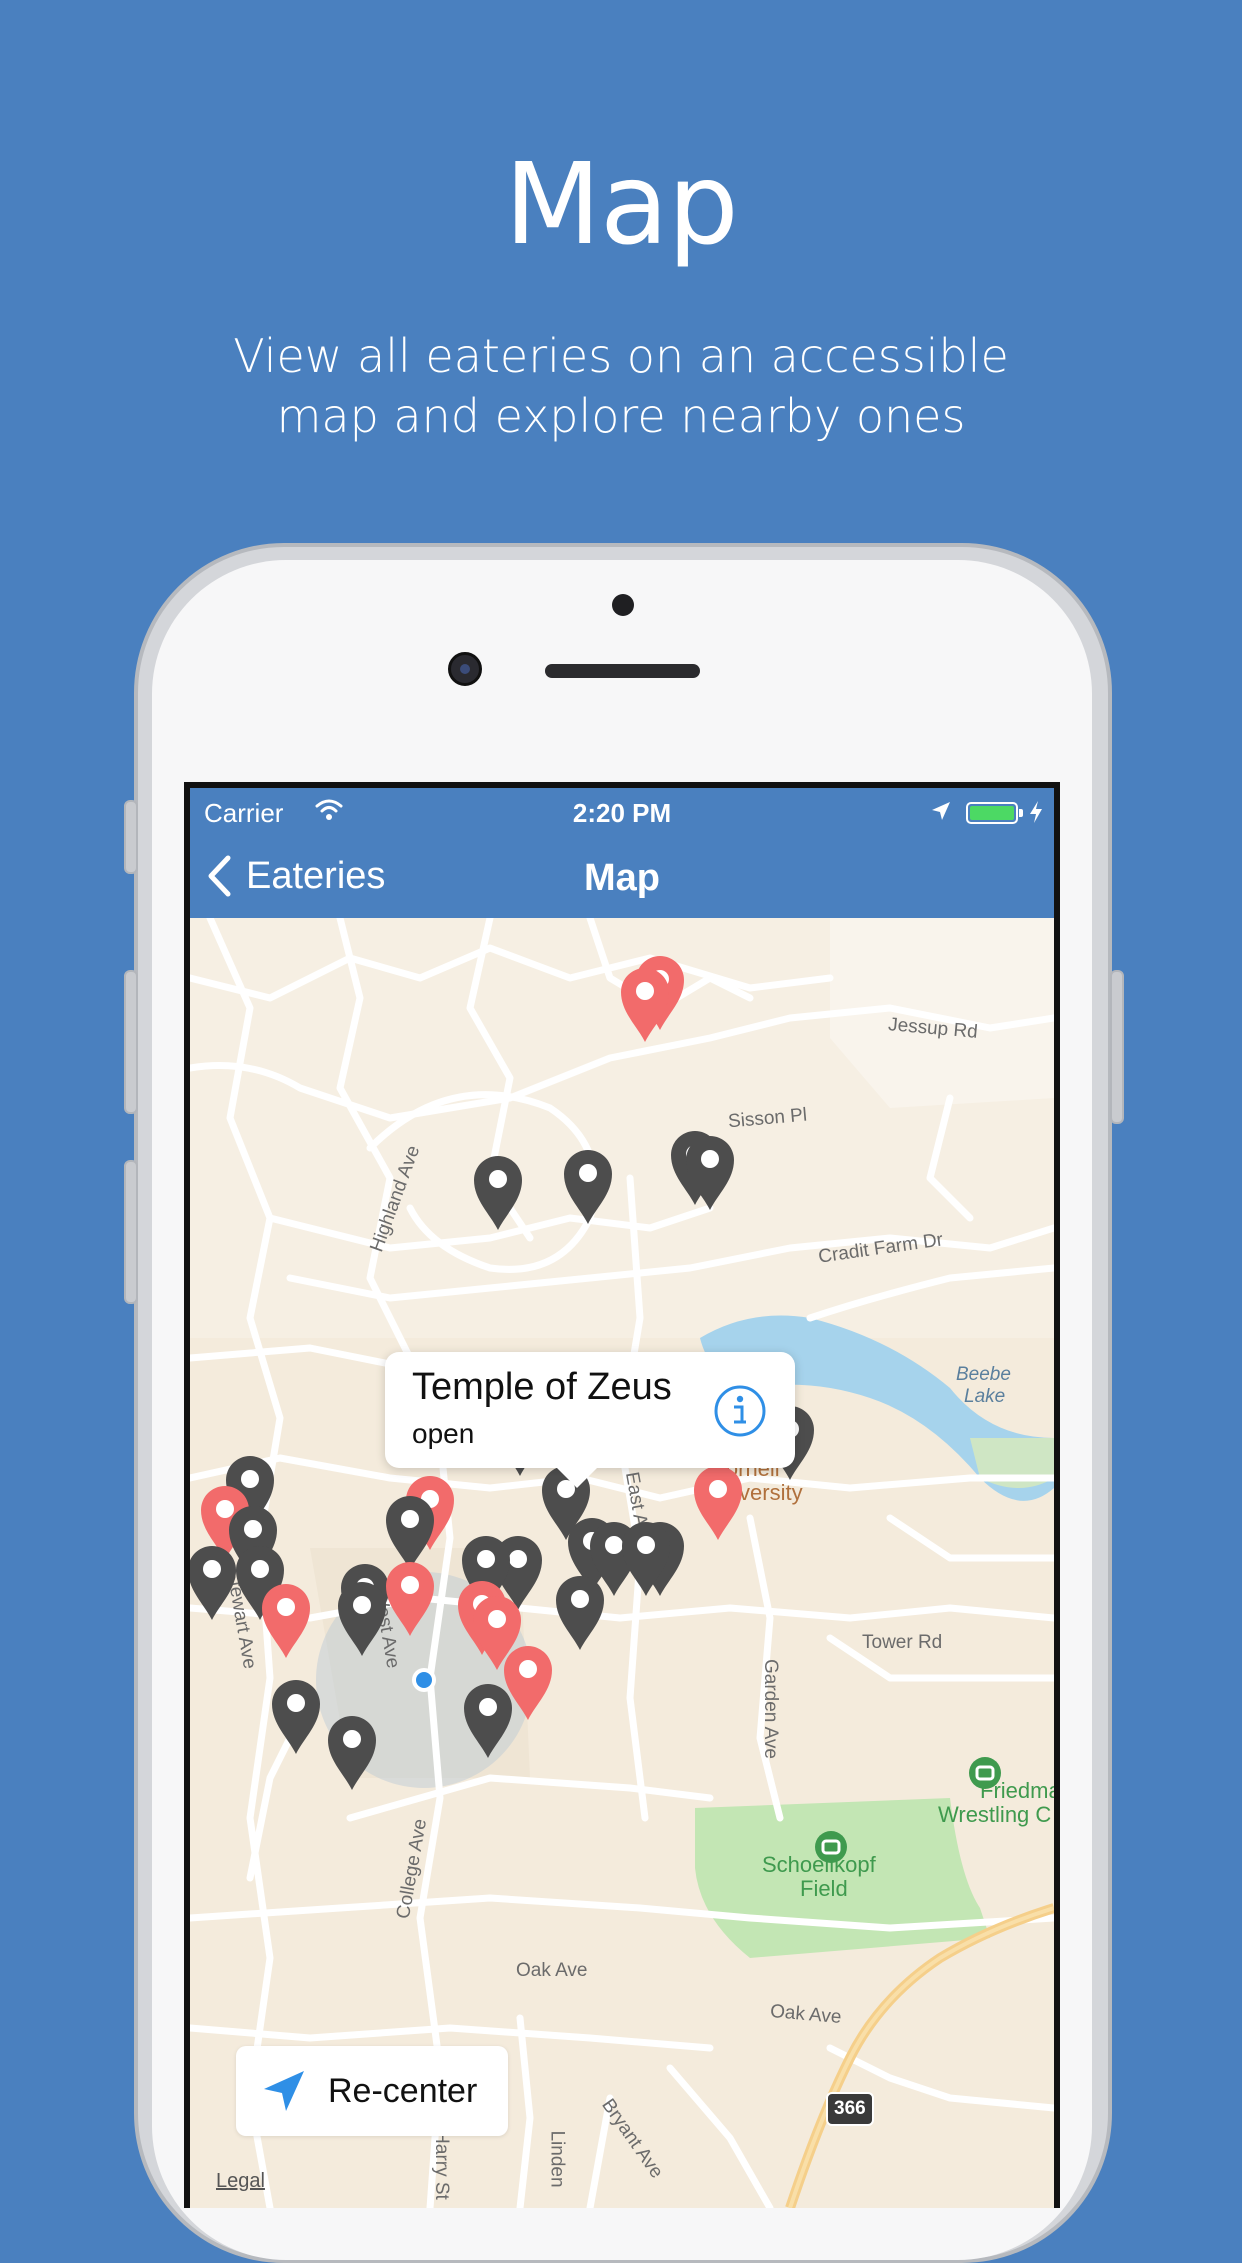 The image size is (1242, 2263). I want to click on battery-level, so click(992, 813).